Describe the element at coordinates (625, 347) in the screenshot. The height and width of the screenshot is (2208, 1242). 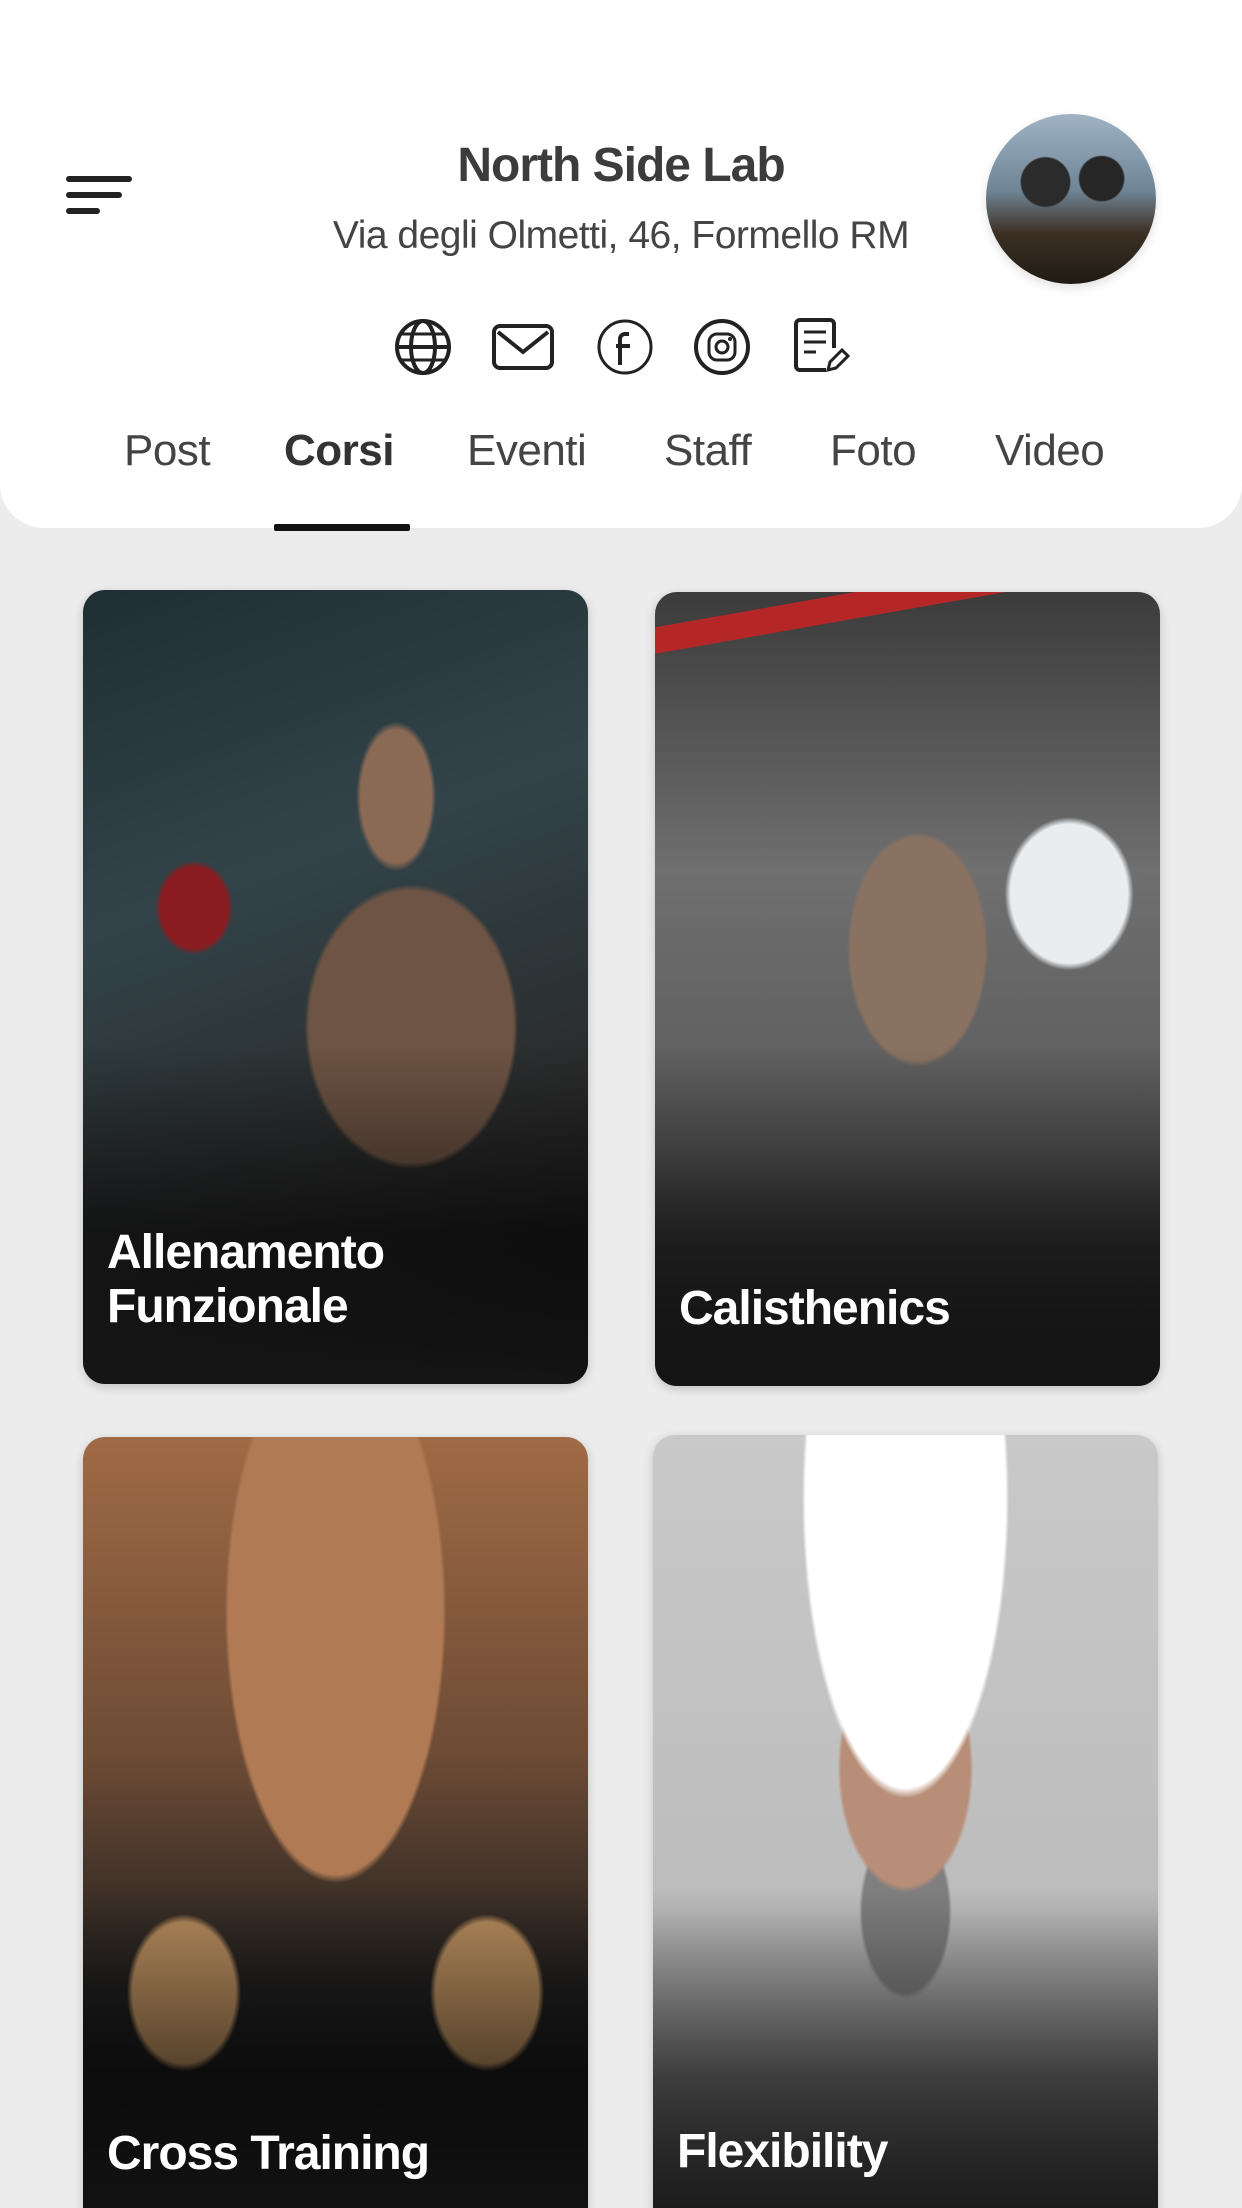
I see `facebook-icon` at that location.